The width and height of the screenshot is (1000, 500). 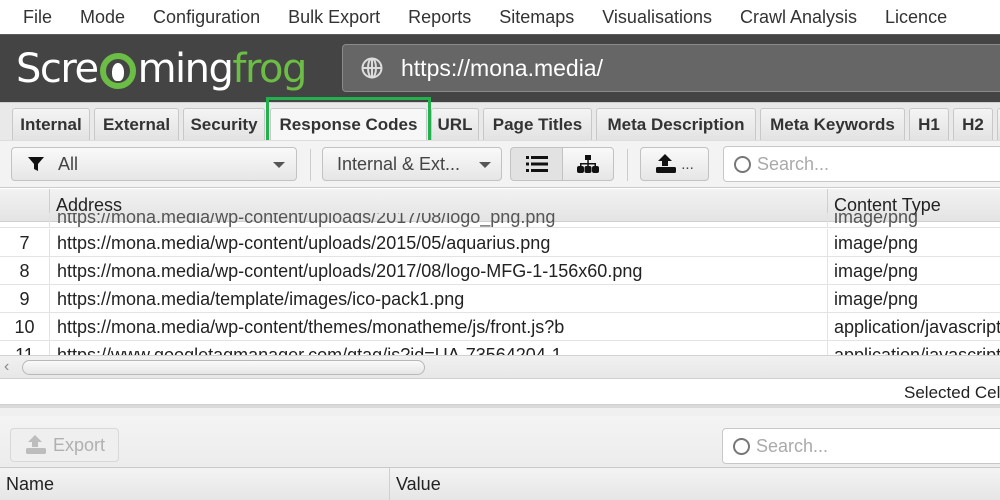 I want to click on details-export-button: Export, so click(x=64, y=445).